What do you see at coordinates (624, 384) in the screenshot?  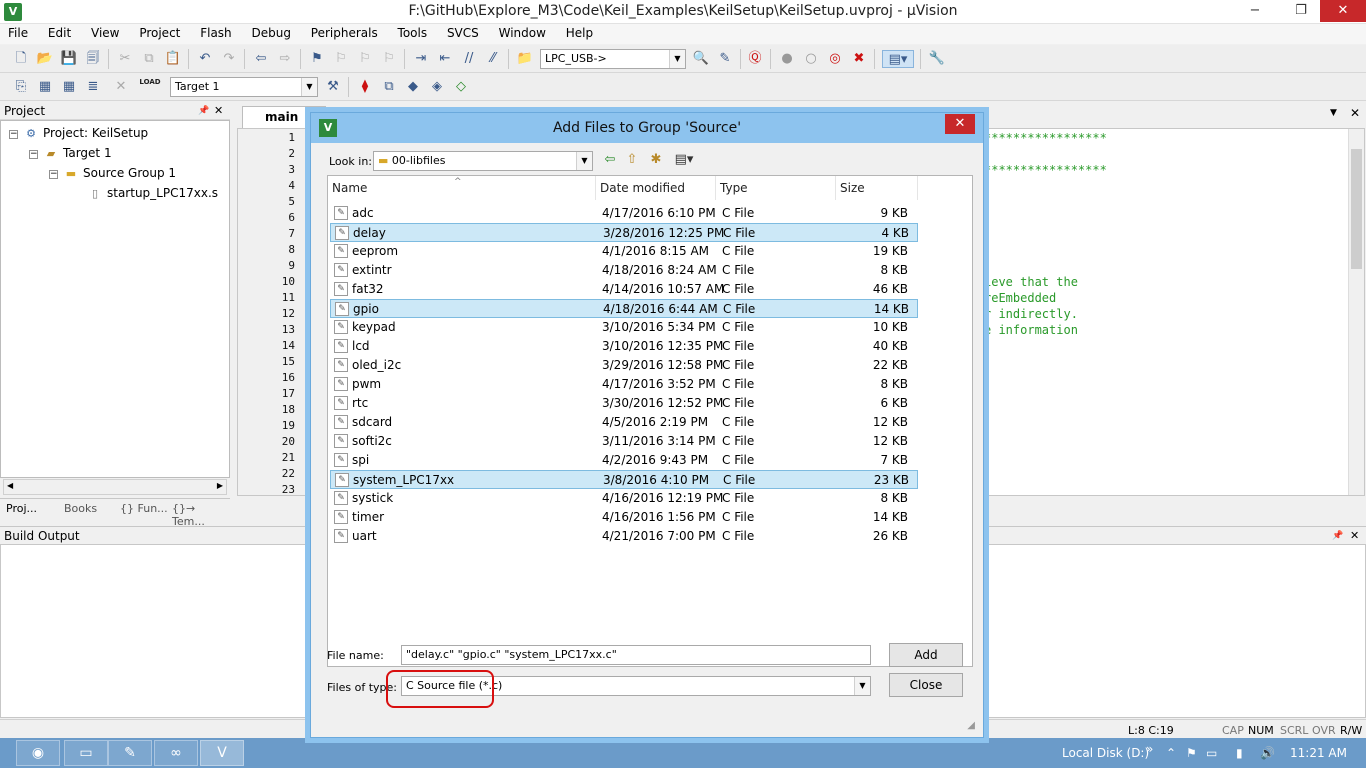 I see `file-row: ✎ pwm 4/17/2016 3:52 PM C File 8 KB` at bounding box center [624, 384].